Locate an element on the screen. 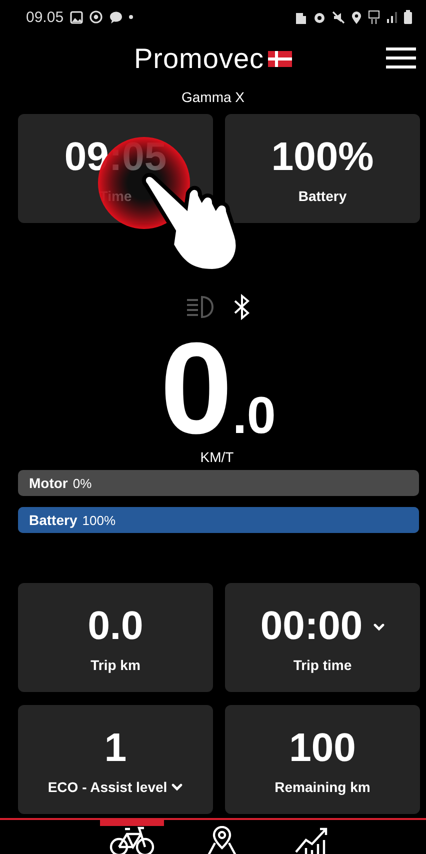  battery-icon is located at coordinates (408, 17).